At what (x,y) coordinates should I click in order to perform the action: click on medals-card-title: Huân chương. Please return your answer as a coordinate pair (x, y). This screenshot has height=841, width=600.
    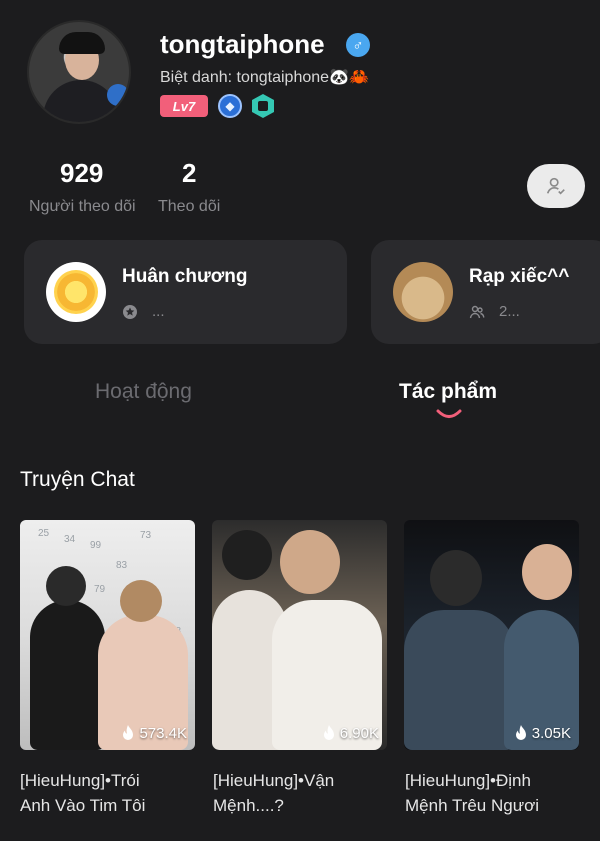
    Looking at the image, I should click on (185, 276).